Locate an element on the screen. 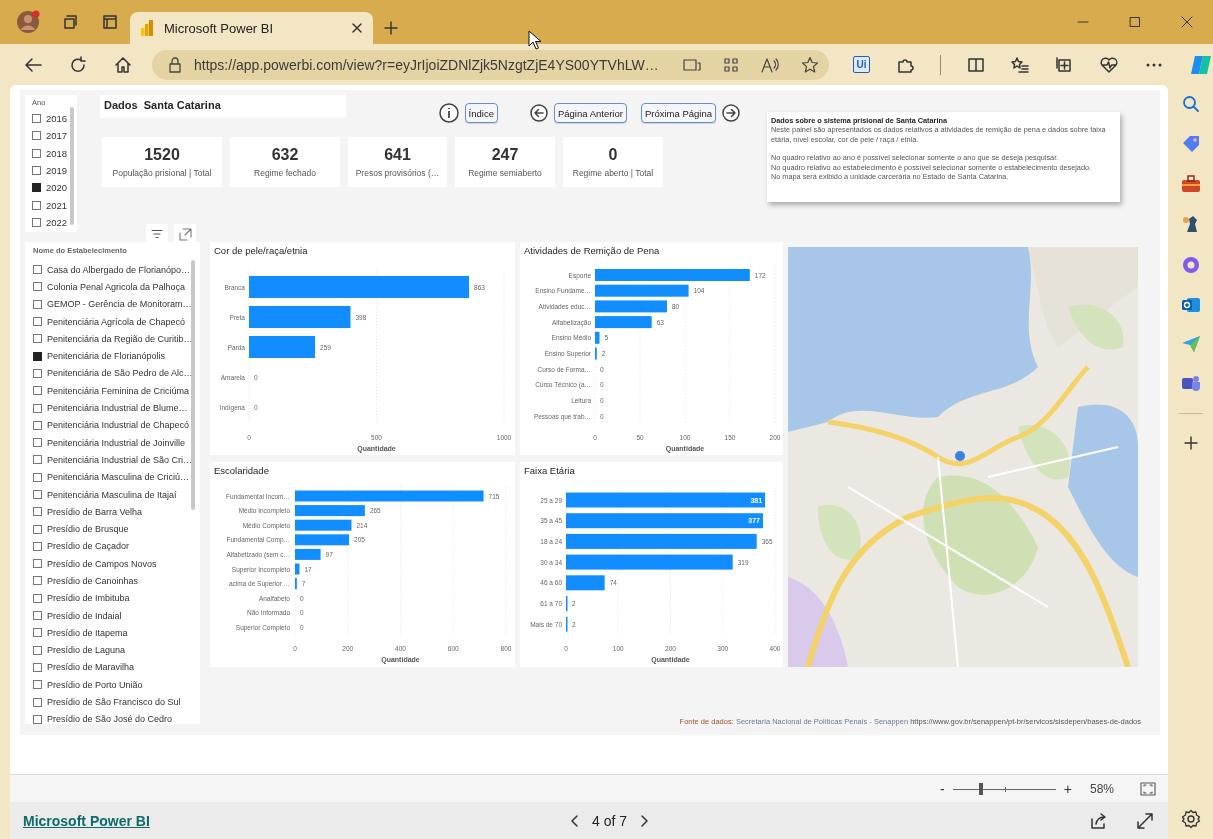  back-icon is located at coordinates (33, 64).